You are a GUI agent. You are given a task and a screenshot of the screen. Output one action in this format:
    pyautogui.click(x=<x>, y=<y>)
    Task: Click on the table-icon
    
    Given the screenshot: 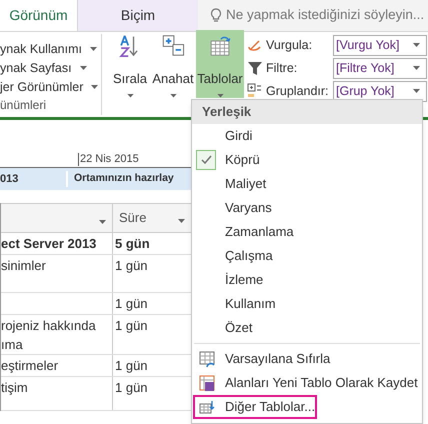 What is the action you would take?
    pyautogui.click(x=220, y=45)
    